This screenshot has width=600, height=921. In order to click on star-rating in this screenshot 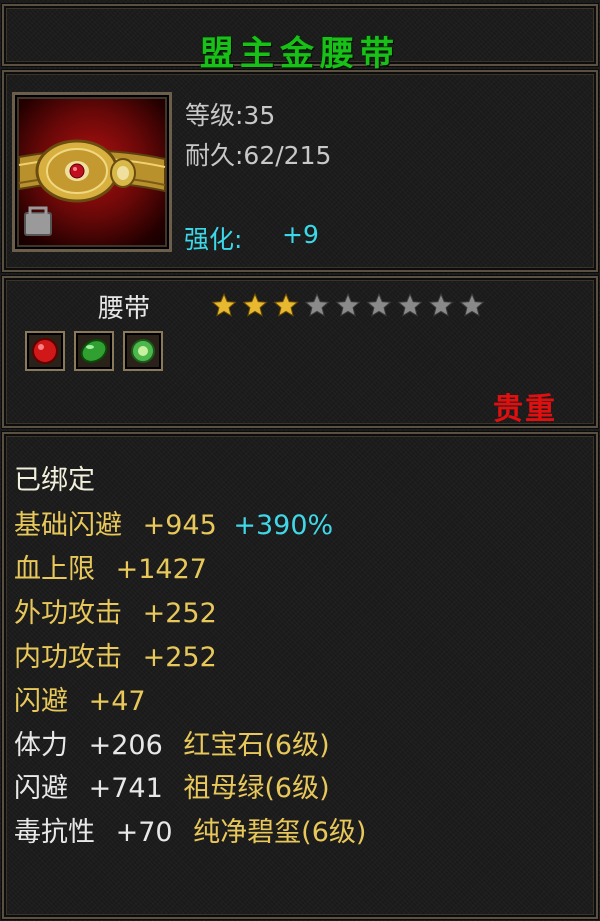, I will do `click(348, 304)`.